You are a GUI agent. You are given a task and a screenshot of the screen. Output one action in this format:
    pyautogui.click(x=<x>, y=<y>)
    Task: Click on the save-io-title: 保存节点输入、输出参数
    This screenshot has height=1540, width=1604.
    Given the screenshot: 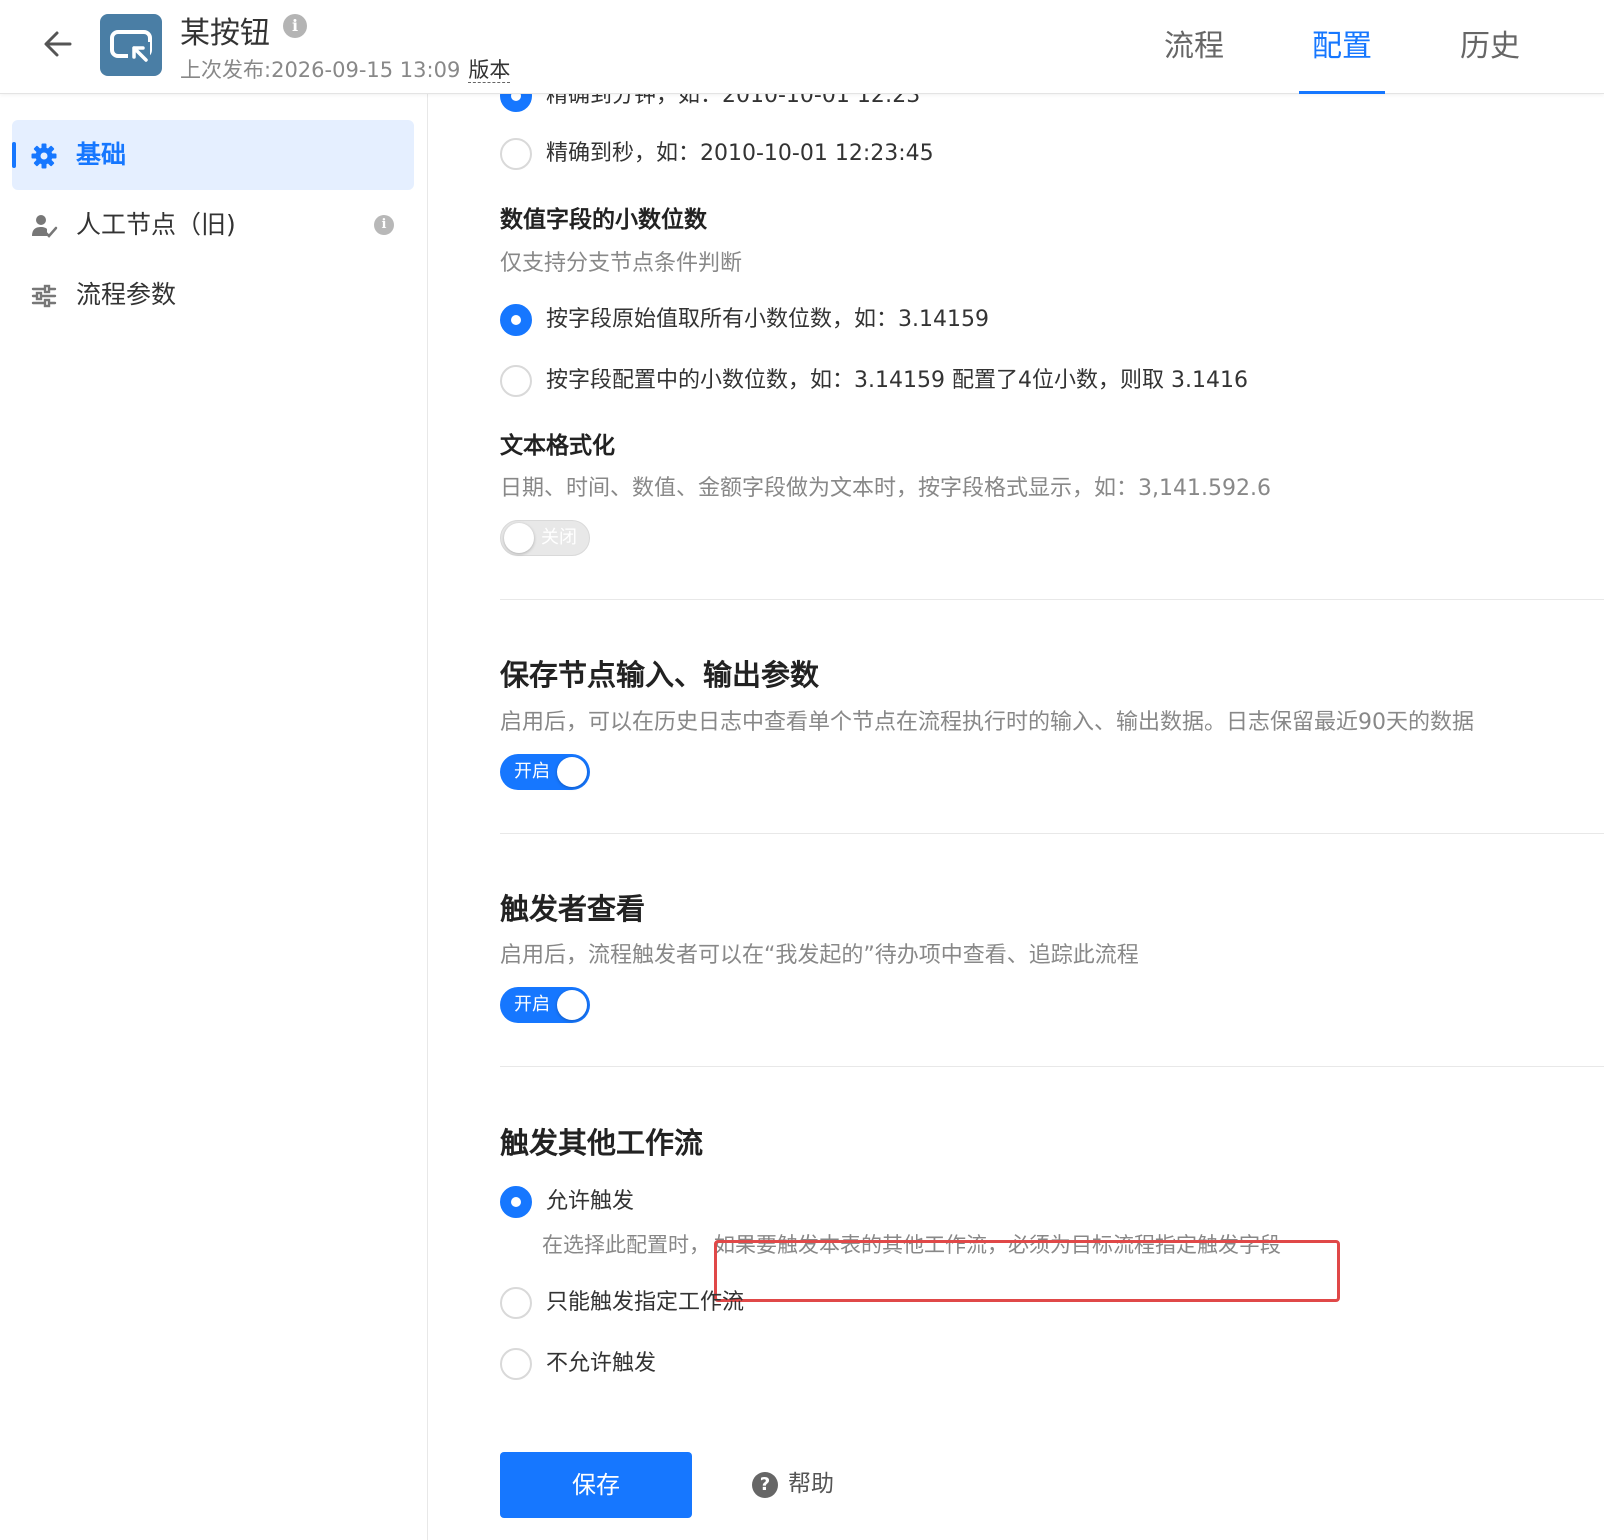 What is the action you would take?
    pyautogui.click(x=660, y=675)
    